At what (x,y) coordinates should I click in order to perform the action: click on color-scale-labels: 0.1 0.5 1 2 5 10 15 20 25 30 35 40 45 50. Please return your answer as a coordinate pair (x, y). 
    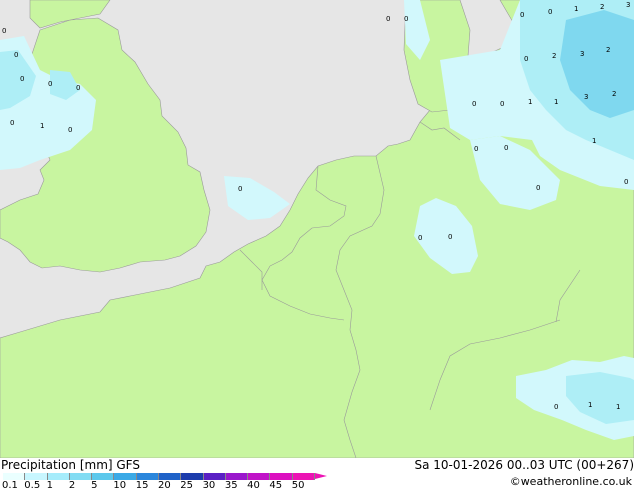
    Looking at the image, I should click on (165, 474).